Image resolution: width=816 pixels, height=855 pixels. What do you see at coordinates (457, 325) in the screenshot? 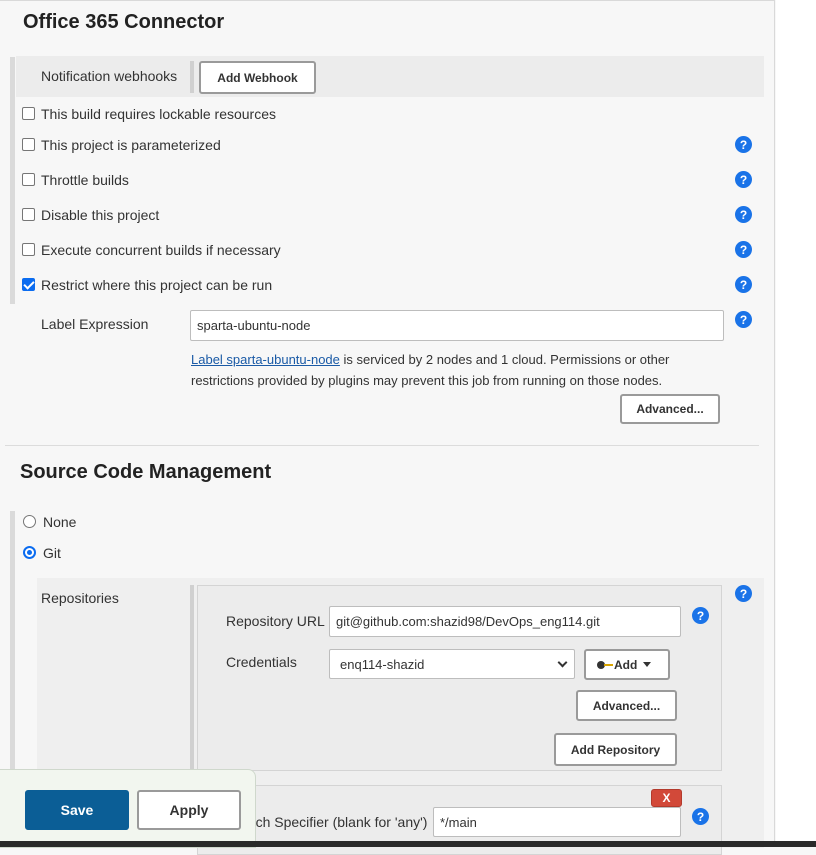
I see `label-expression-input: sparta-ubuntu-node` at bounding box center [457, 325].